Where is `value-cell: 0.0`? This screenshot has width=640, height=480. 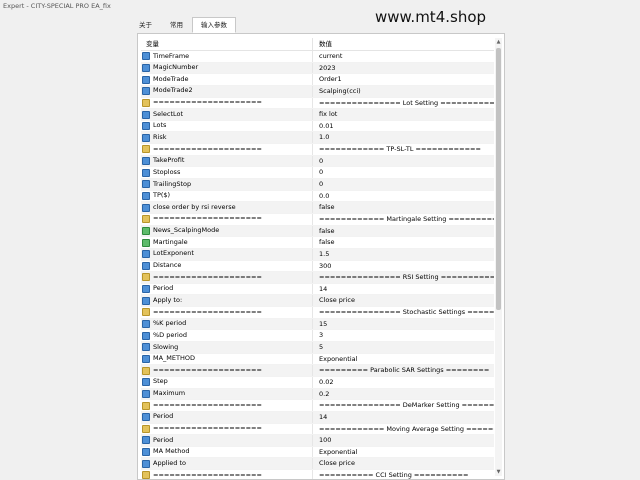 value-cell: 0.0 is located at coordinates (403, 196).